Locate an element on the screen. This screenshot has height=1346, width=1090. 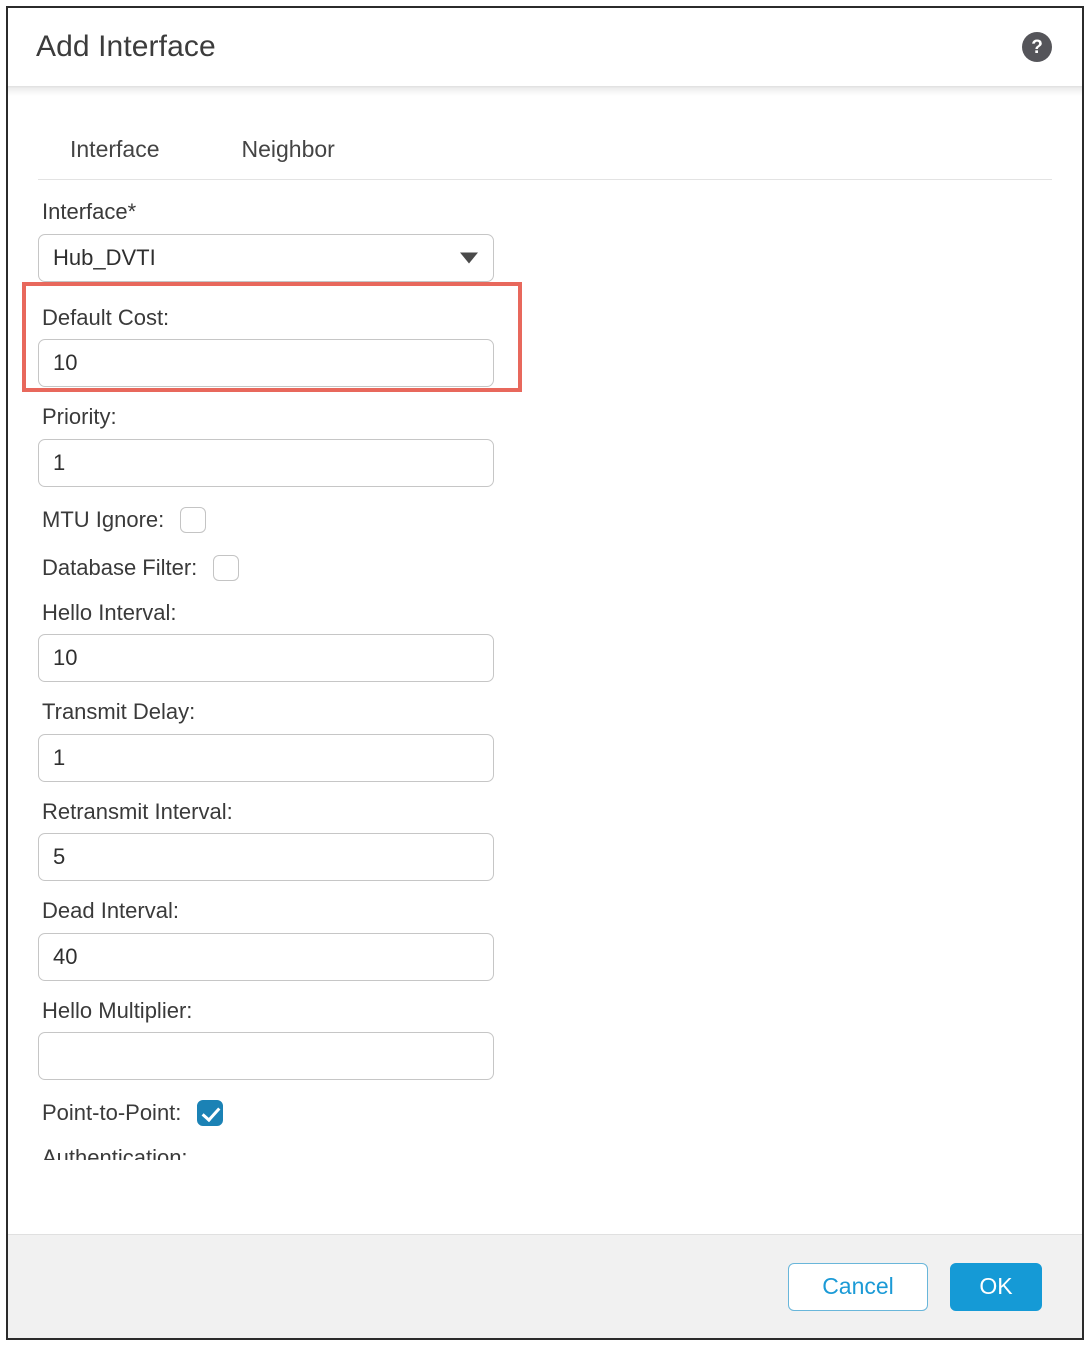
header-divider is located at coordinates (545, 91).